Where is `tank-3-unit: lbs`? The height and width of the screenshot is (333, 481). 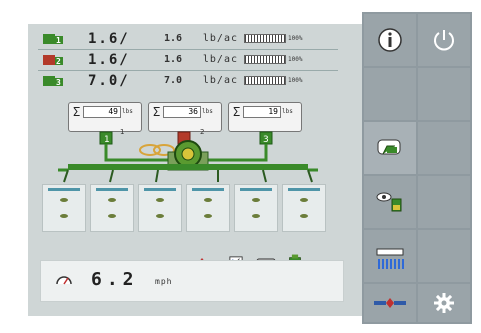 tank-3-unit: lbs is located at coordinates (287, 111).